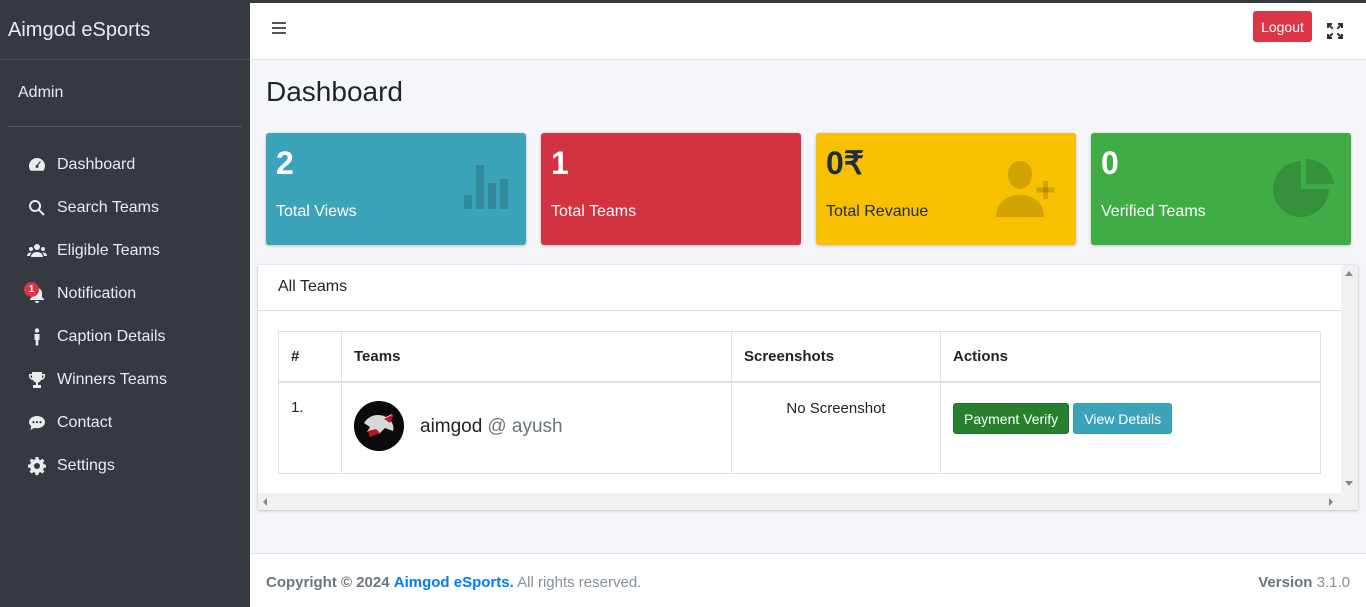  I want to click on table-header-row: # Teams Screenshots Actions, so click(799, 357).